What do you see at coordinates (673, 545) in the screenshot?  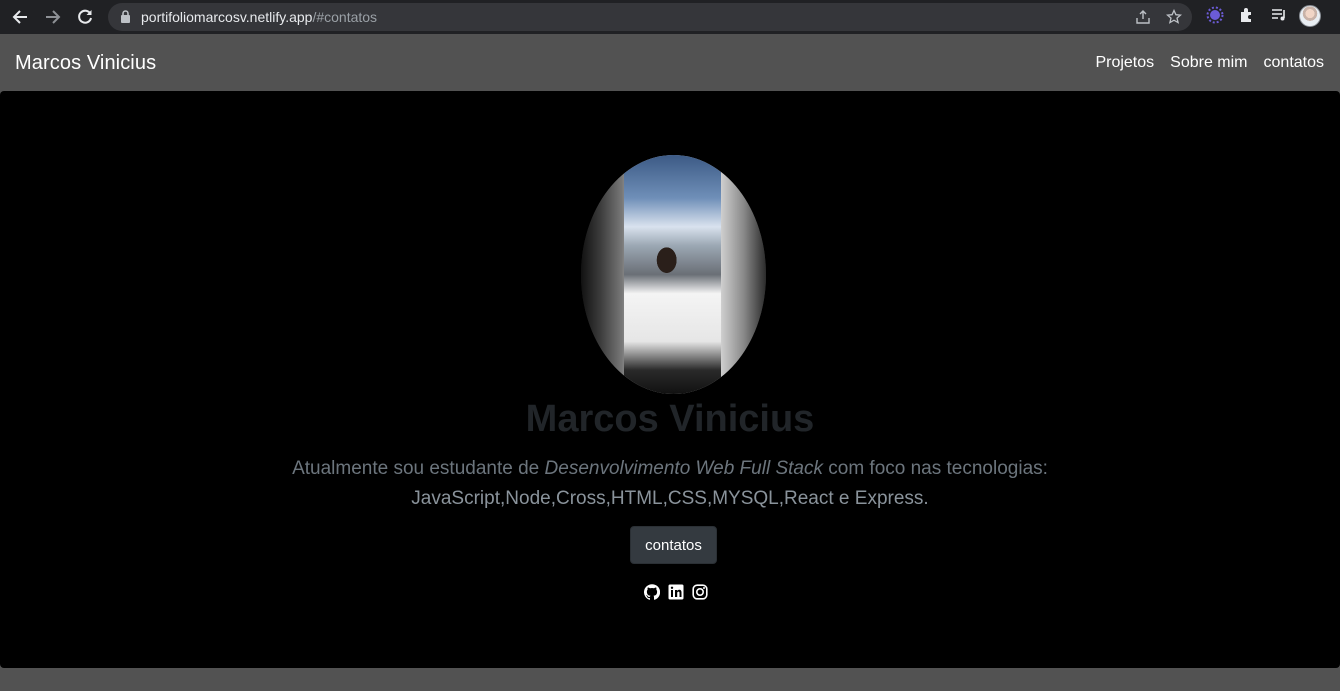 I see `contatos-button: contatos` at bounding box center [673, 545].